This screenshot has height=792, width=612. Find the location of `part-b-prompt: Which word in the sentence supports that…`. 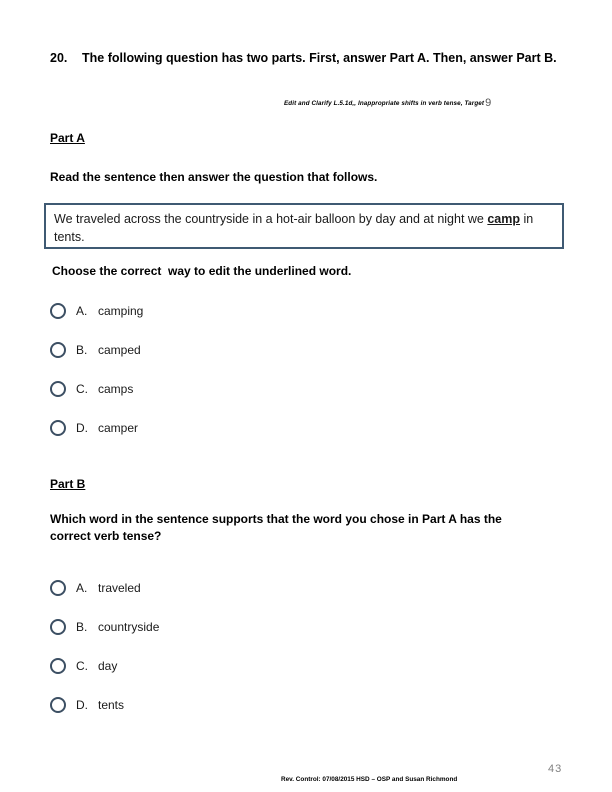

part-b-prompt: Which word in the sentence supports that… is located at coordinates (278, 527).